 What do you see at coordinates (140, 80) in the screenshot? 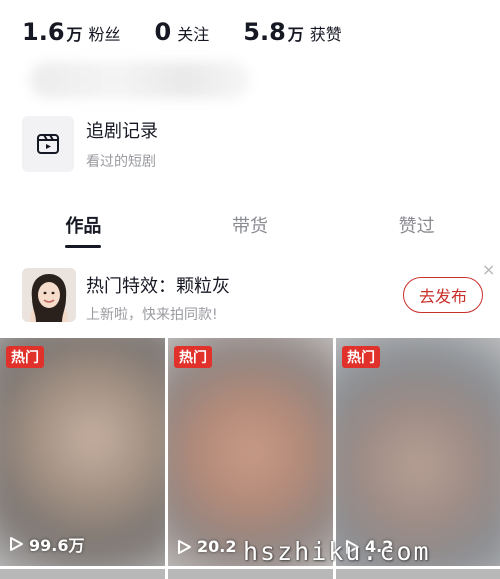
I see `blurred-bio` at bounding box center [140, 80].